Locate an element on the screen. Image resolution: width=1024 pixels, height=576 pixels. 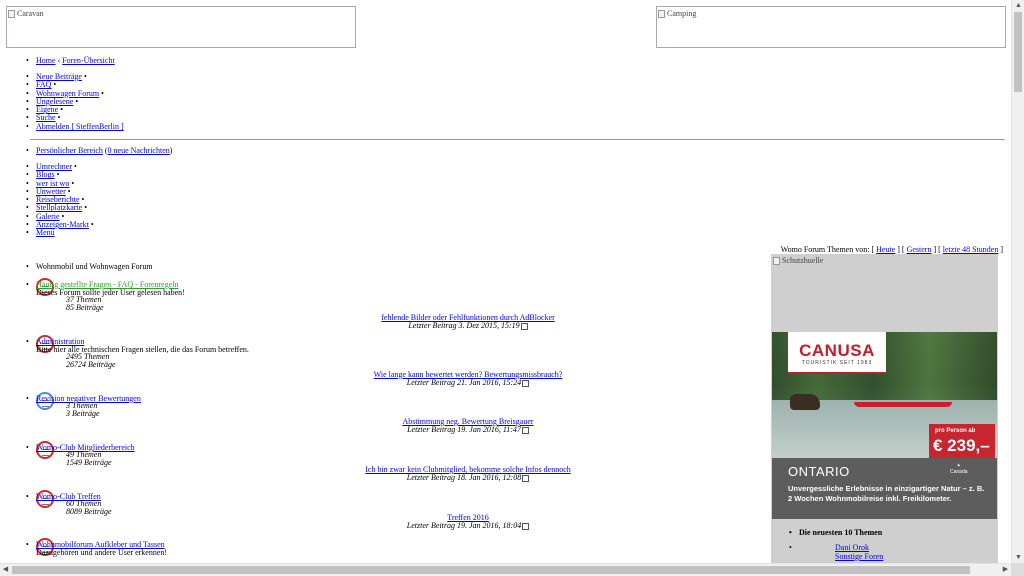
ad-logo-box: CANUSA TOURISTIK SEIT 1983 is located at coordinates (837, 353).